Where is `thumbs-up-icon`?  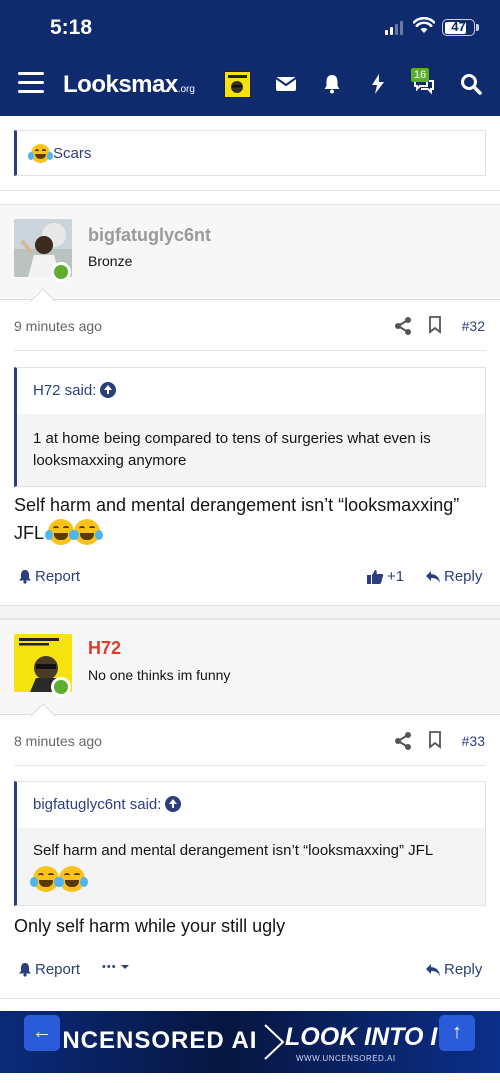
thumbs-up-icon is located at coordinates (375, 576).